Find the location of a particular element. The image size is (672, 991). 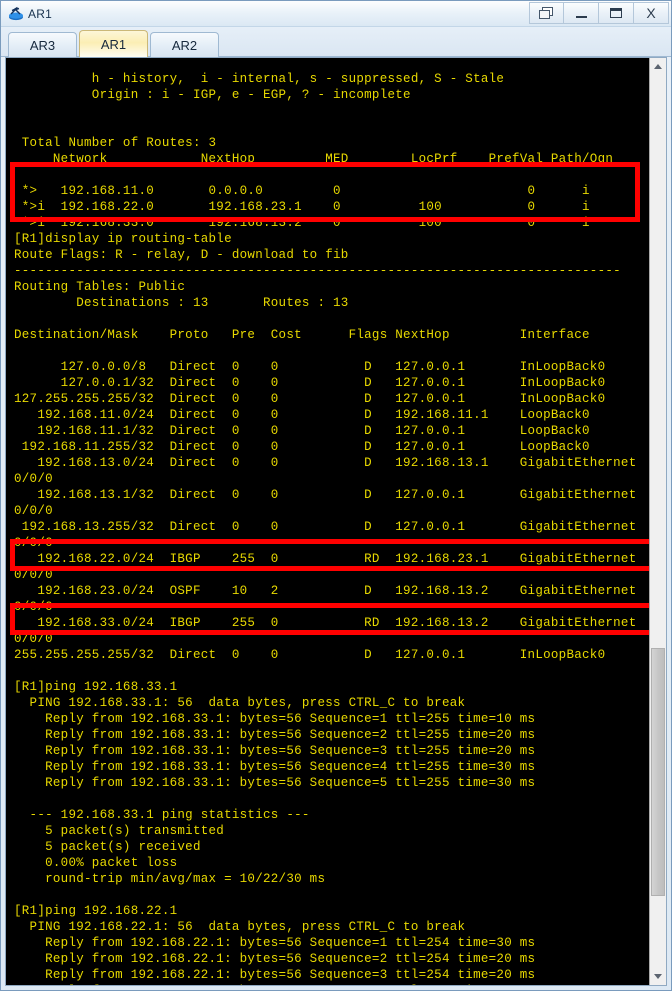

title-bar: AR1 X is located at coordinates (336, 14).